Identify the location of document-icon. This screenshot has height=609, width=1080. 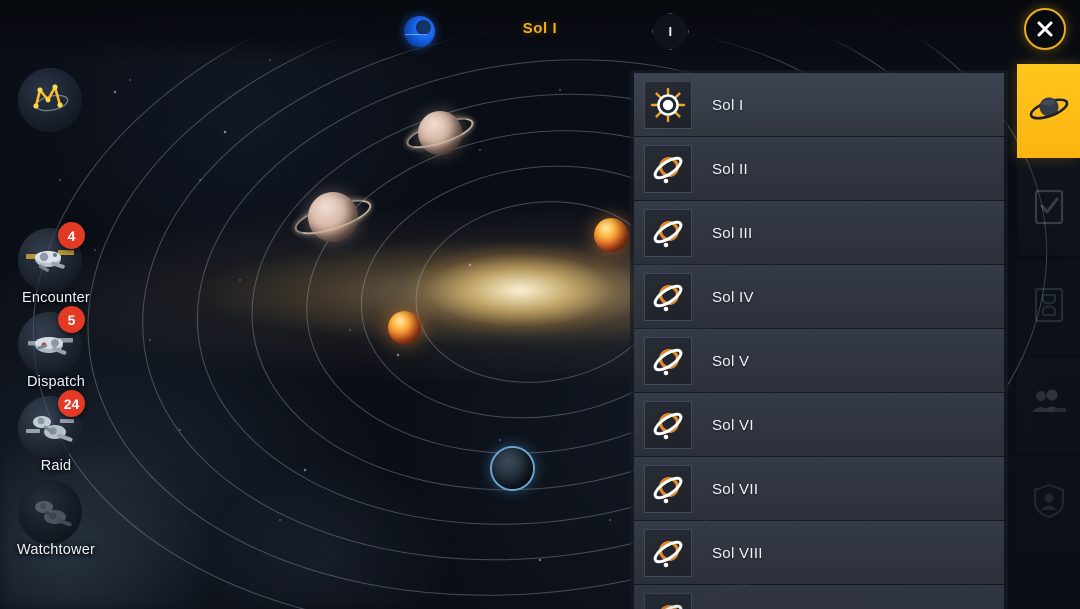
(1049, 307).